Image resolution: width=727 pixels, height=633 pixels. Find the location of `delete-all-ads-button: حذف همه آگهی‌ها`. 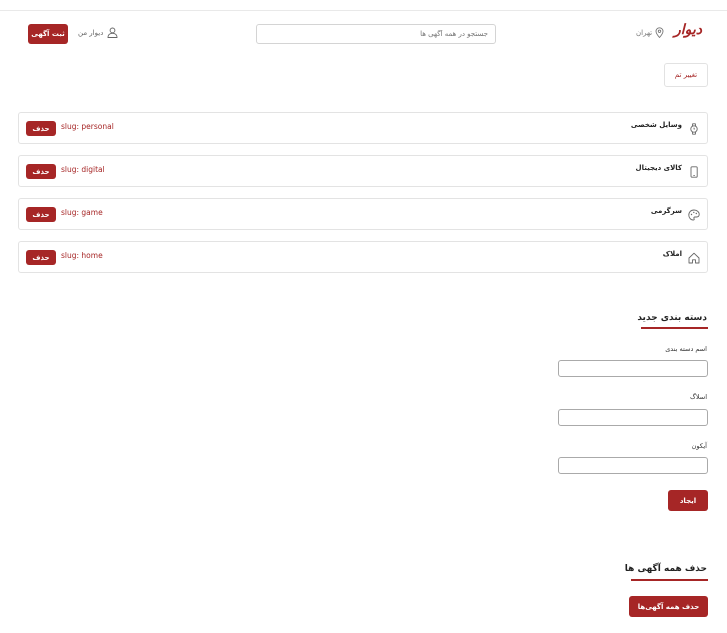

delete-all-ads-button: حذف همه آگهی‌ها is located at coordinates (668, 606).